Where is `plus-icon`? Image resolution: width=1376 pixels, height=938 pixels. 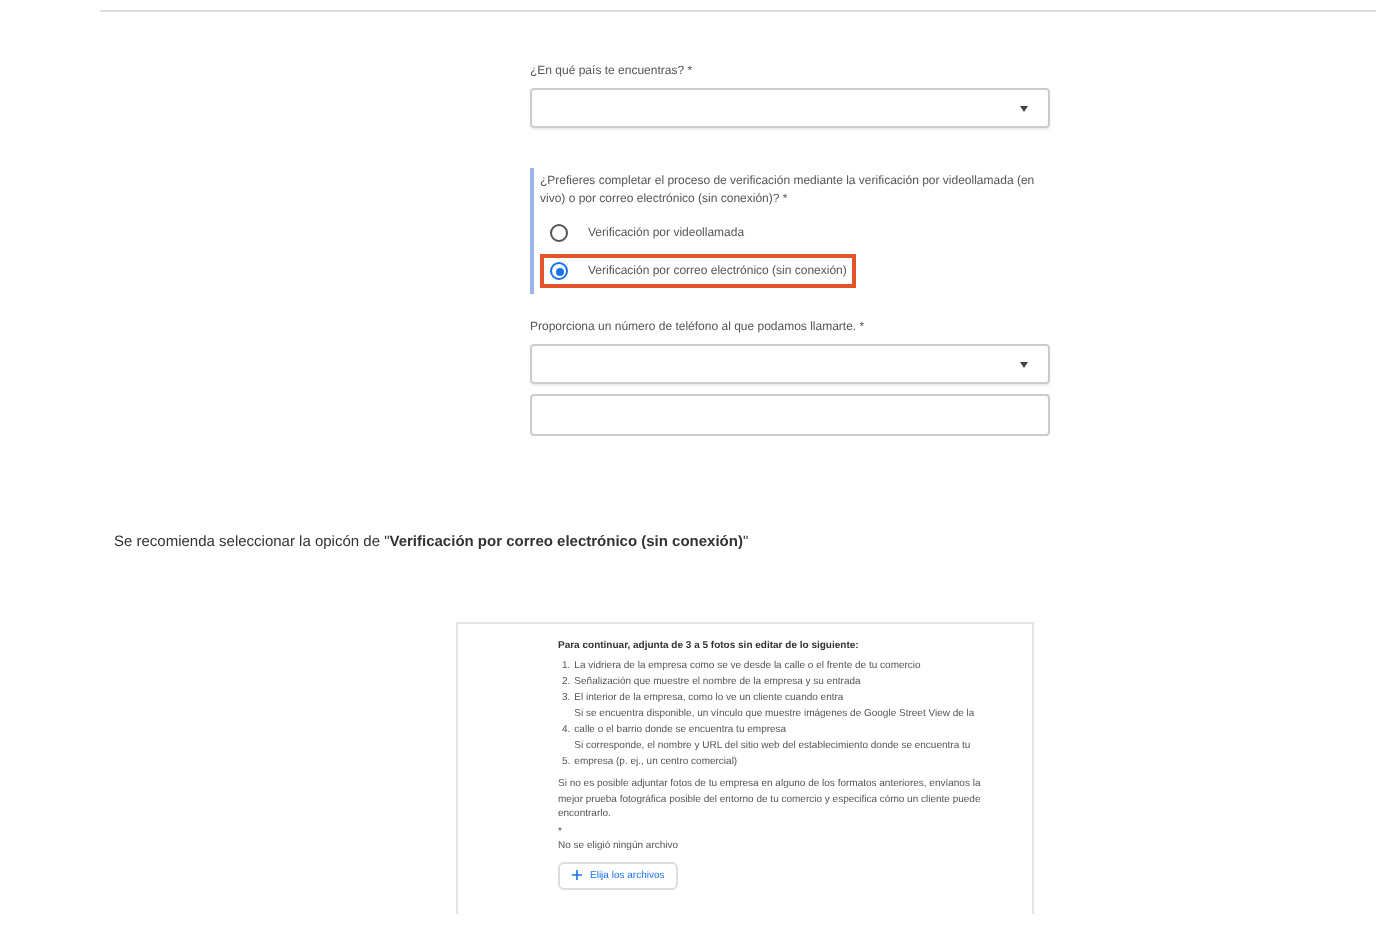
plus-icon is located at coordinates (577, 875).